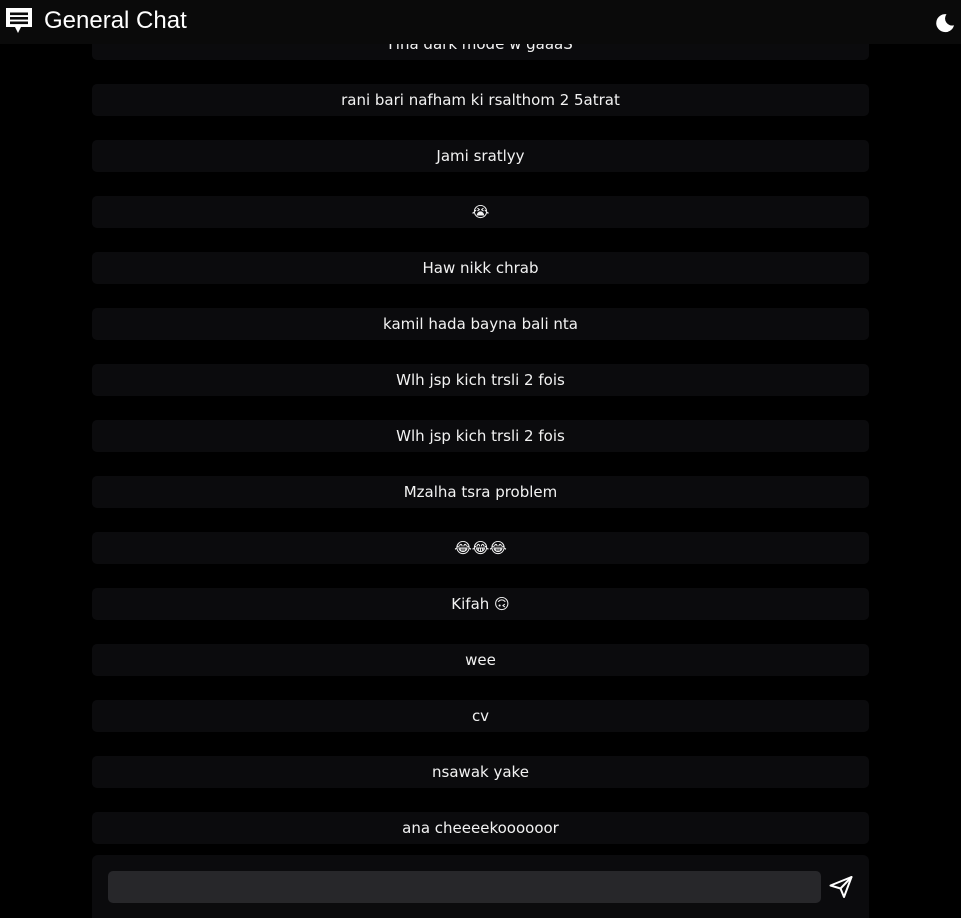 The width and height of the screenshot is (961, 918). What do you see at coordinates (480, 268) in the screenshot?
I see `message-bubble: Haw nikk chrab` at bounding box center [480, 268].